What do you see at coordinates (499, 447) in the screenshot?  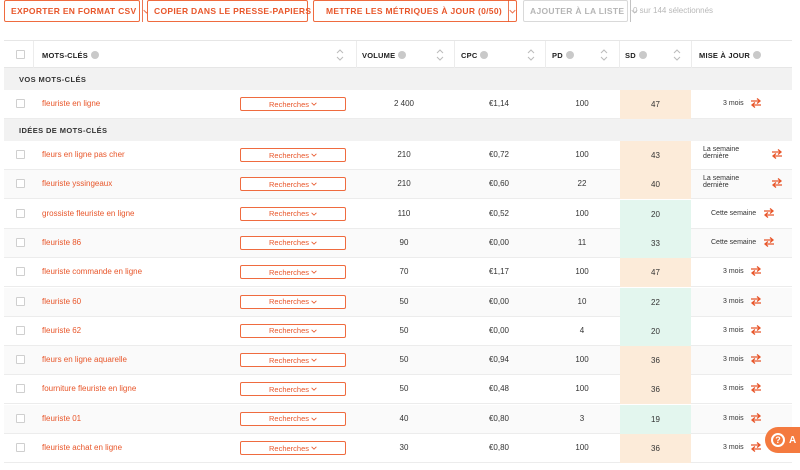 I see `cpc-value: €0,80` at bounding box center [499, 447].